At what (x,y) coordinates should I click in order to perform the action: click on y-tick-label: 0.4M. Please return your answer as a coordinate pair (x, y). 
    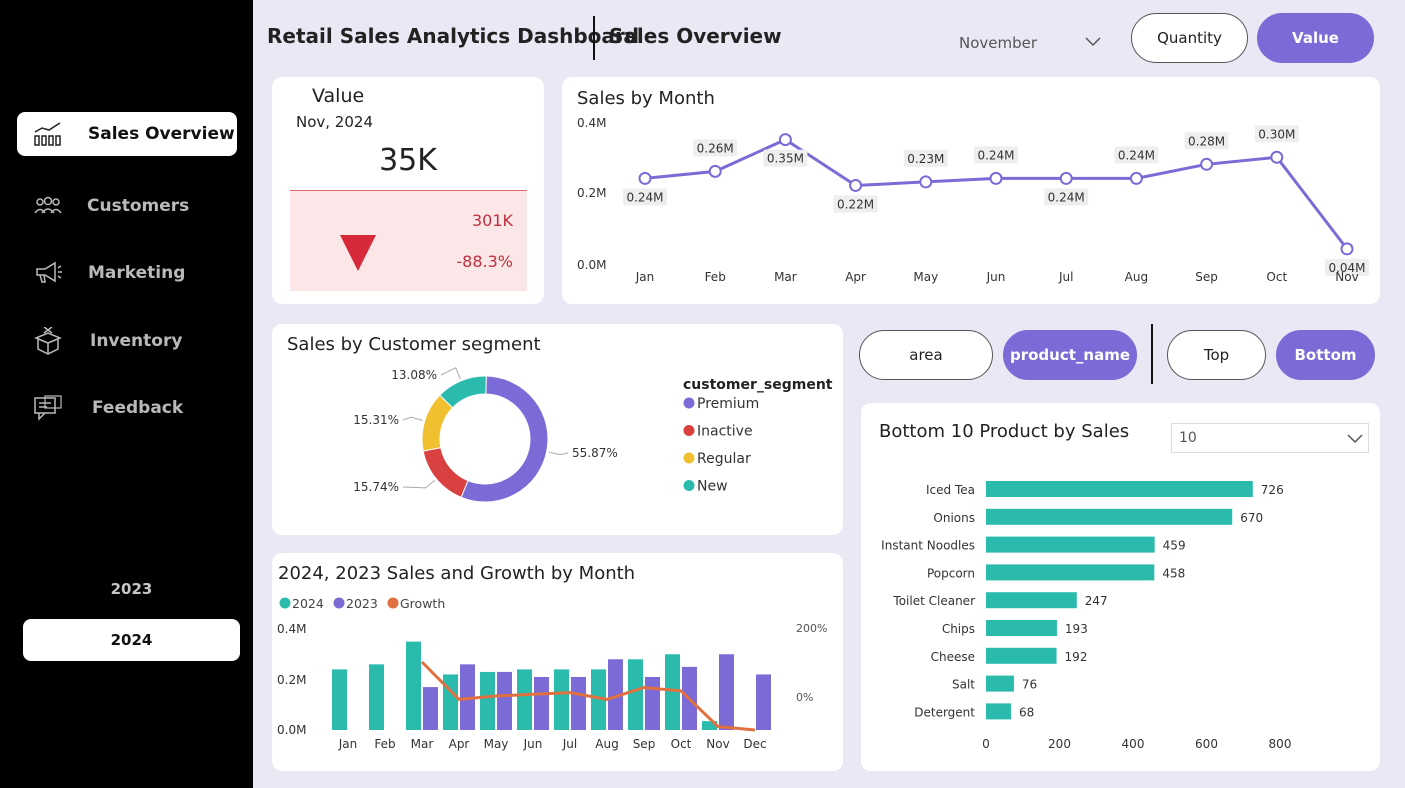
    Looking at the image, I should click on (291, 629).